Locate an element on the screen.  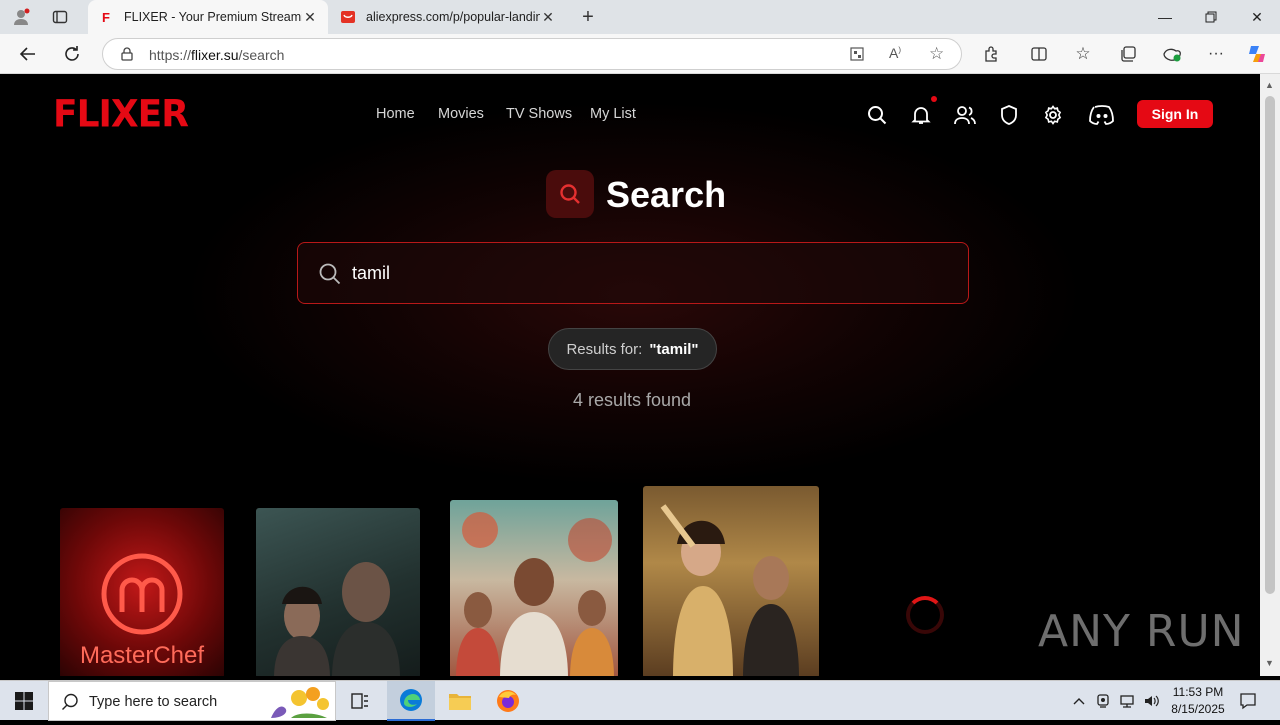
task-view-icon is located at coordinates (360, 701).